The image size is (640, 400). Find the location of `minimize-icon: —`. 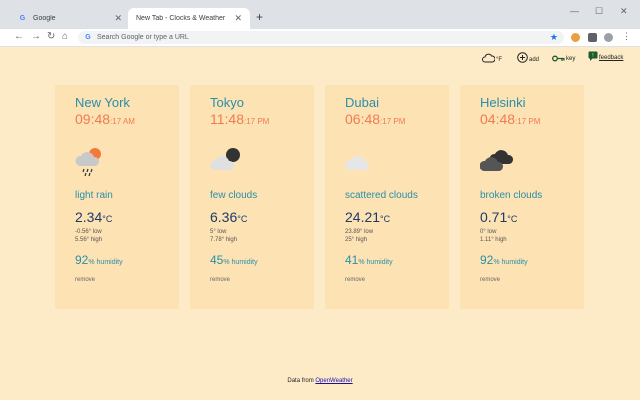

minimize-icon: — is located at coordinates (574, 11).